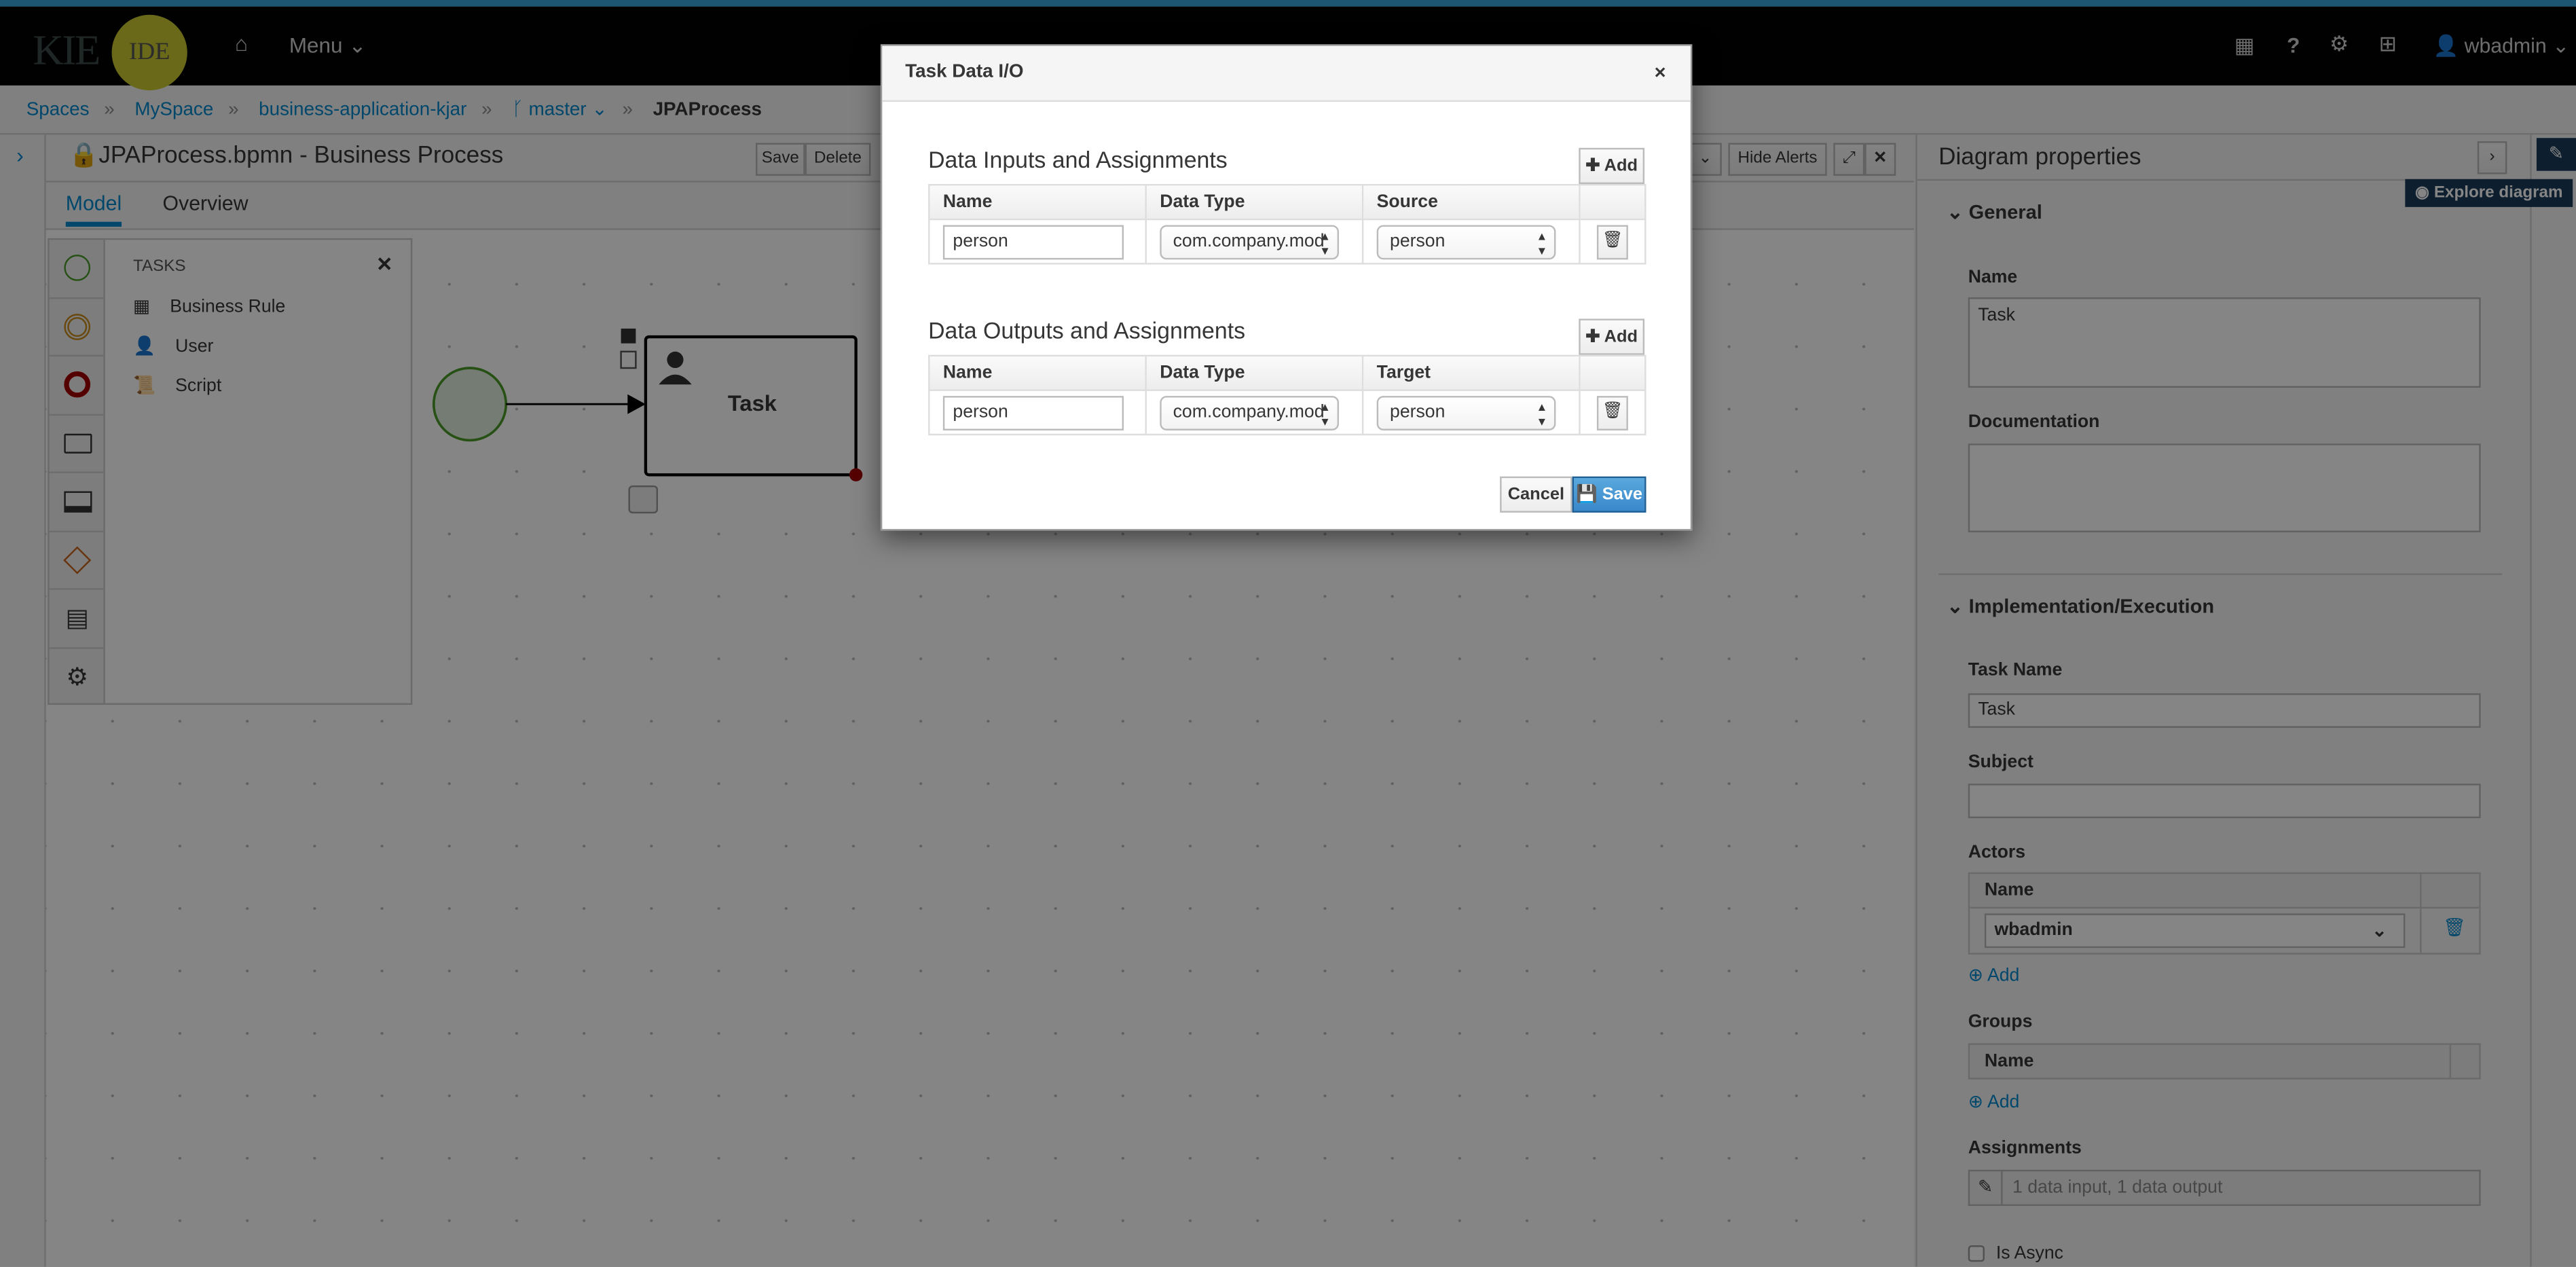 This screenshot has width=2576, height=1267. Describe the element at coordinates (1661, 72) in the screenshot. I see `close-modal-icon: ×` at that location.